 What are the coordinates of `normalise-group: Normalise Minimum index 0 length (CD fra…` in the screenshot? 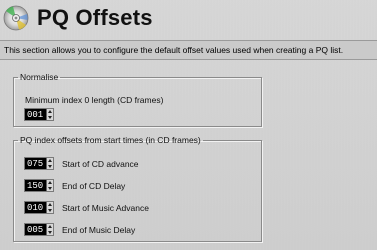 It's located at (137, 99).